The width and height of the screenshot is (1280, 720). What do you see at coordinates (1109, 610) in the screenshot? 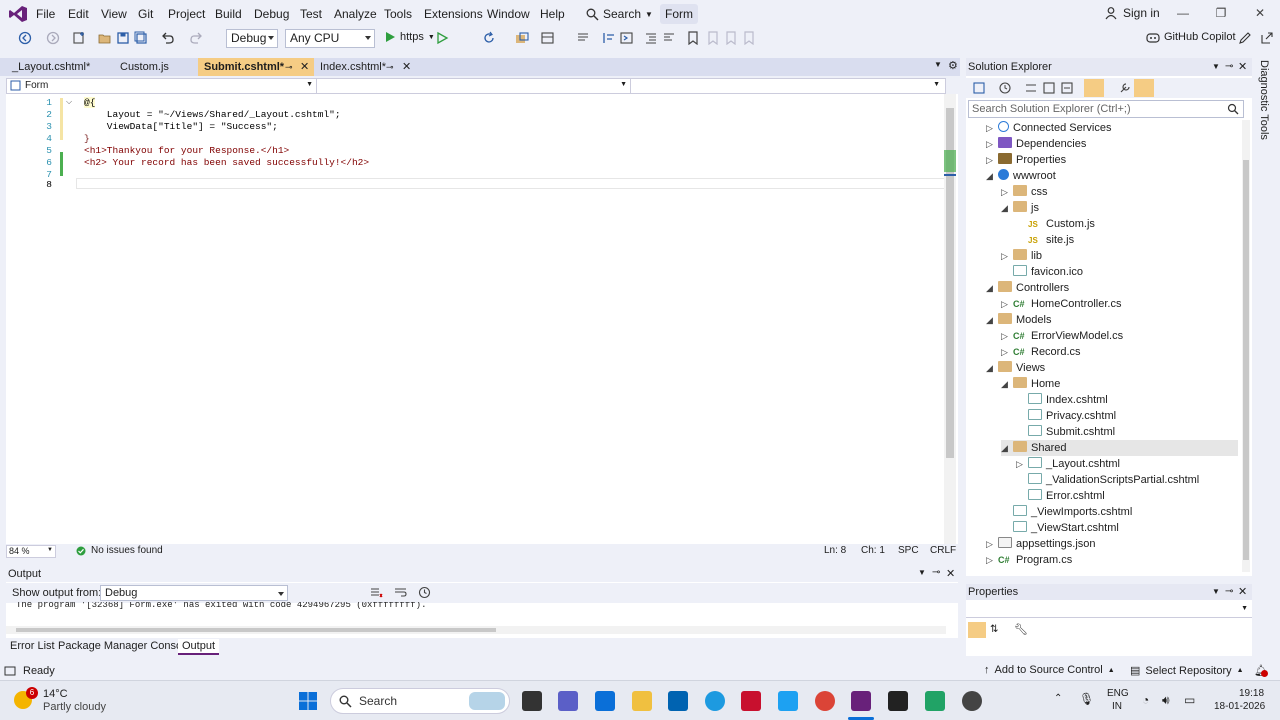
I see `properties-object-select: ▼` at bounding box center [1109, 610].